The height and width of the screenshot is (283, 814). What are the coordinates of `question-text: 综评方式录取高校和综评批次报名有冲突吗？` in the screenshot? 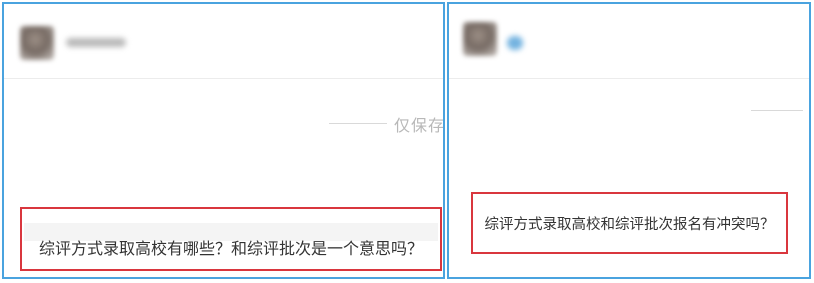 It's located at (629, 224).